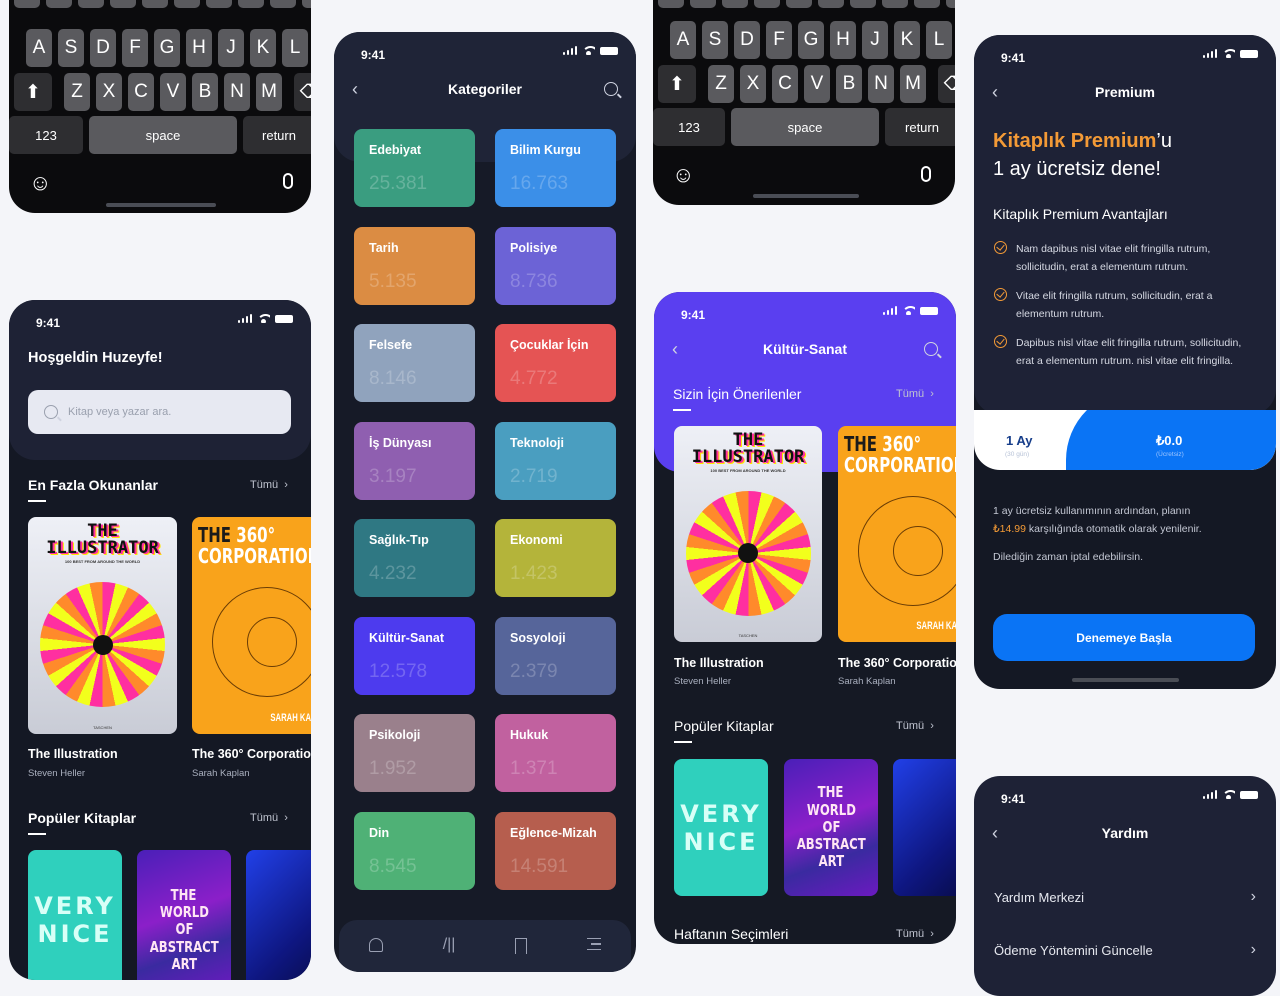 This screenshot has height=996, width=1280. Describe the element at coordinates (915, 934) in the screenshot. I see `see-all-weekly: Tümü ›` at that location.